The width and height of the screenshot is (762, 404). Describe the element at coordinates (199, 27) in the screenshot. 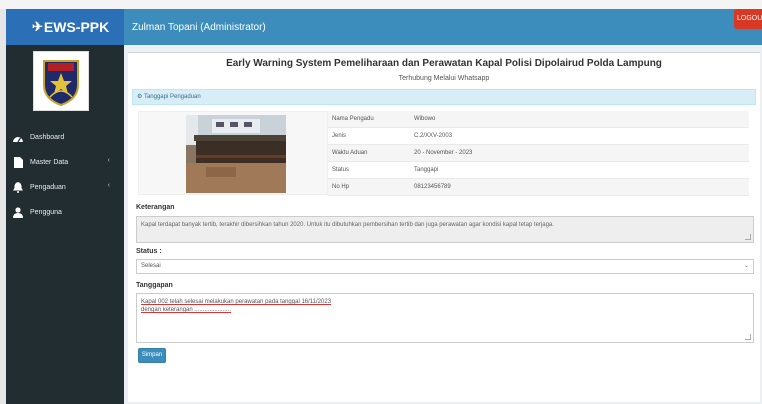

I see `current-user: Zulman Topani (Administrator)` at that location.